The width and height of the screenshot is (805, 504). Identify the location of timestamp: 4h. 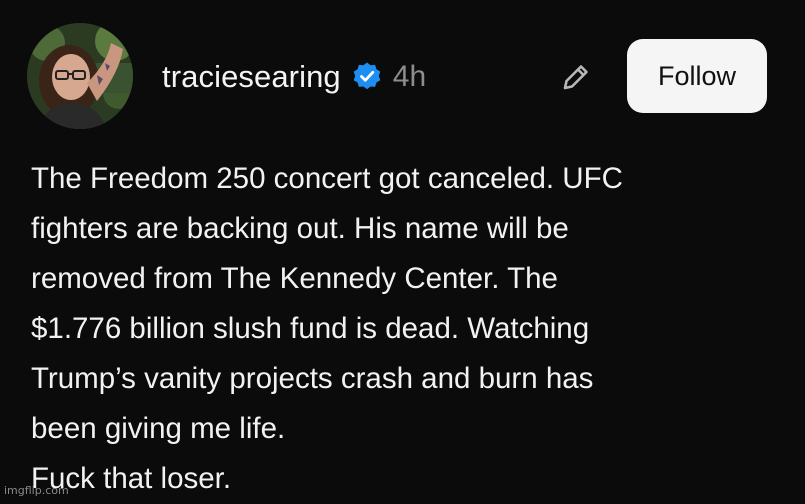
(409, 76).